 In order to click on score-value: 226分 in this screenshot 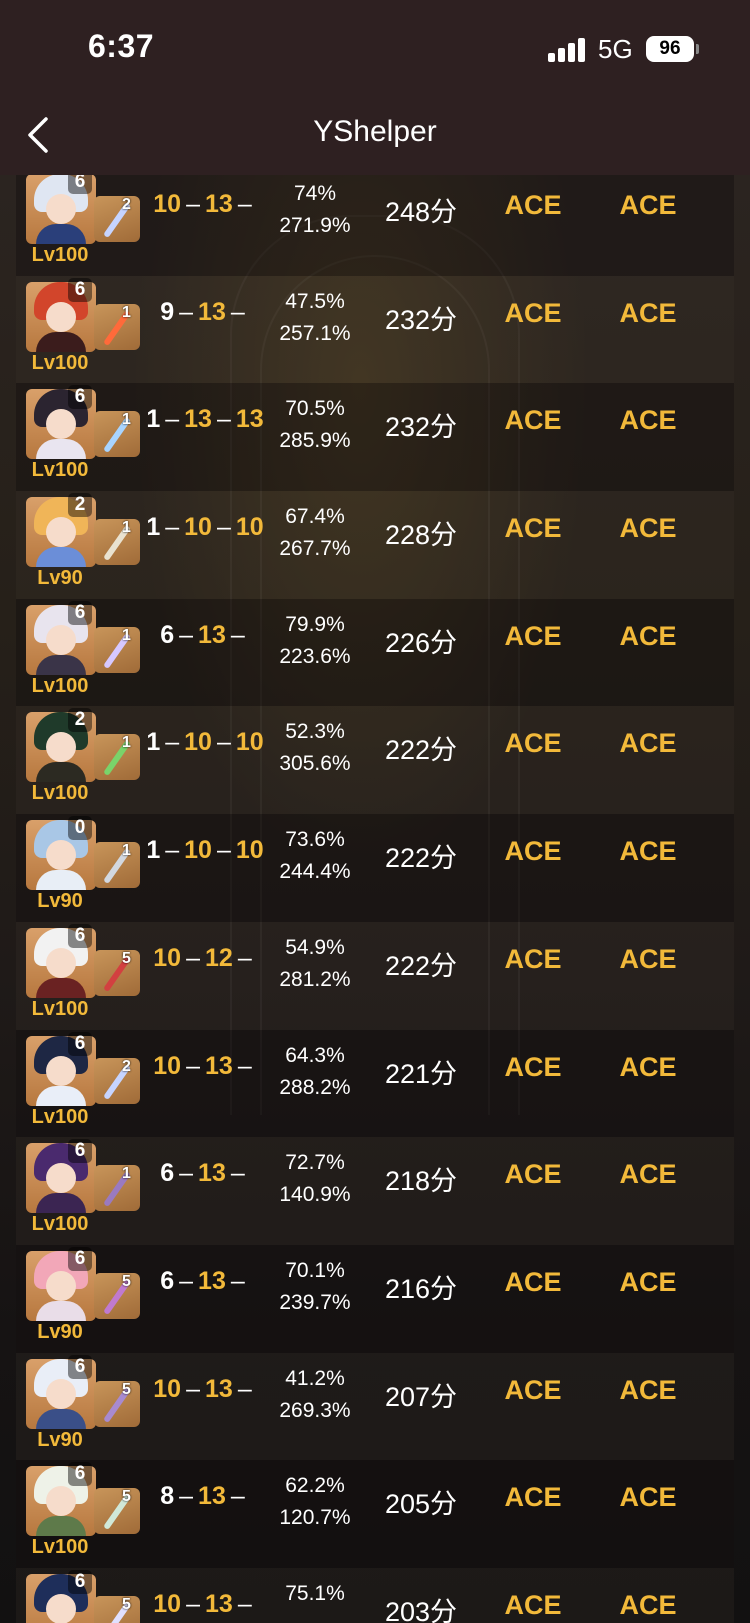, I will do `click(421, 642)`.